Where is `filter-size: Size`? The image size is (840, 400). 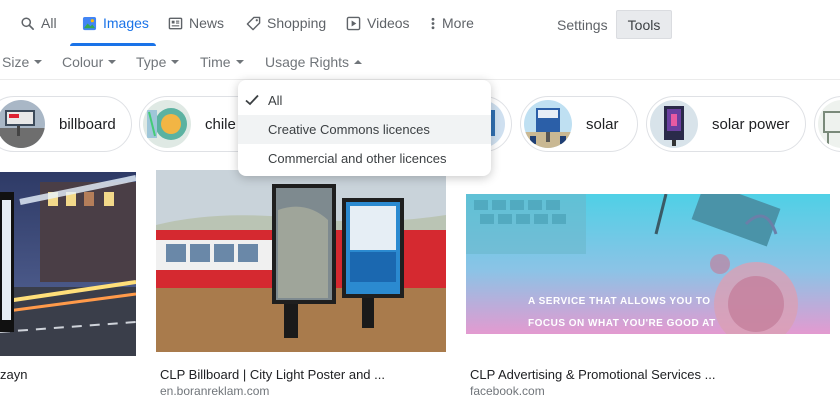 filter-size: Size is located at coordinates (22, 62).